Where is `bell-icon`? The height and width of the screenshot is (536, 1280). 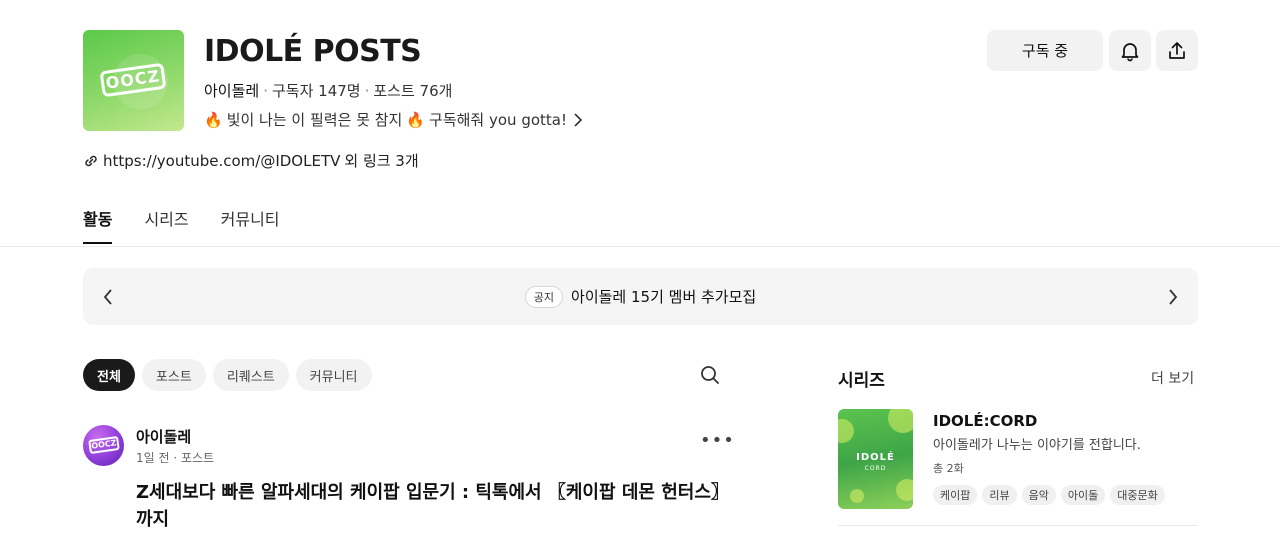
bell-icon is located at coordinates (1130, 51).